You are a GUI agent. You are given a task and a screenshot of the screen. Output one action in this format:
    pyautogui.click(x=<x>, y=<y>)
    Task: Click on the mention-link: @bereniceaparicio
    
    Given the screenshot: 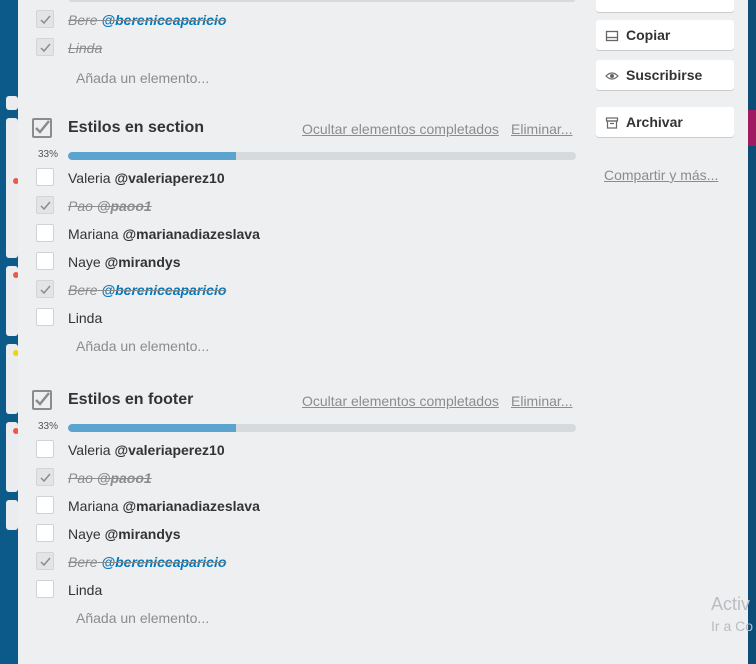 What is the action you would take?
    pyautogui.click(x=163, y=20)
    